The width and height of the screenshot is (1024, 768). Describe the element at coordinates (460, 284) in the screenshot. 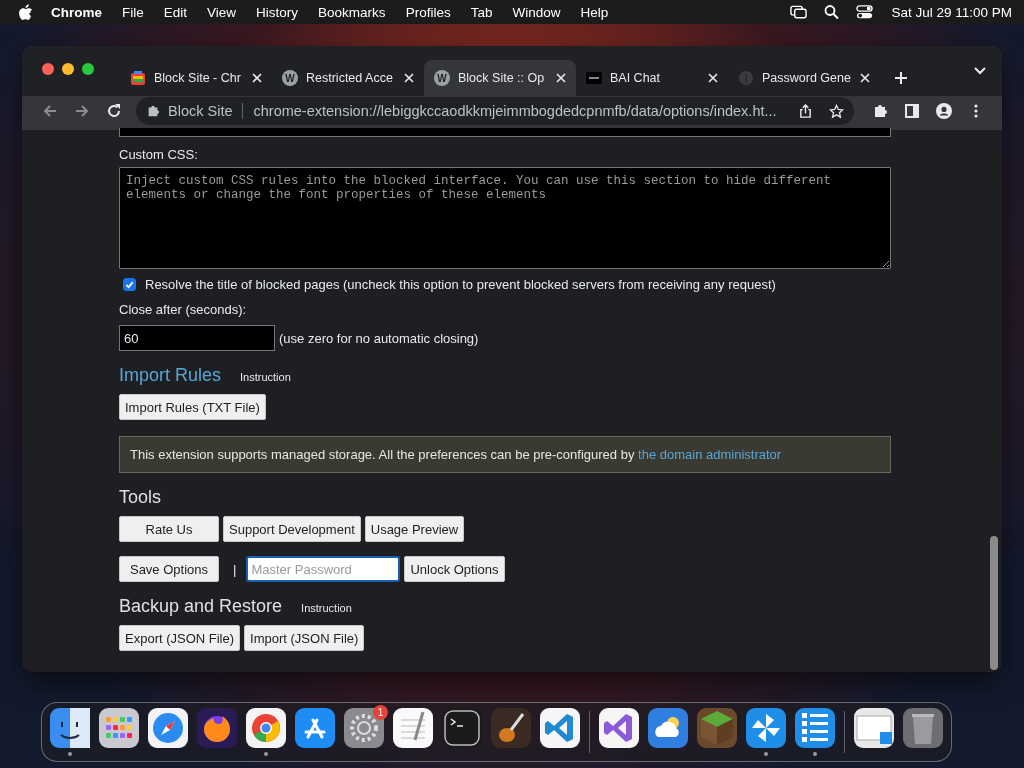

I see `checkbox-label: Resolve the title of blocked pages (uncheck this option to prevent blocked servers from receiving any request)` at that location.